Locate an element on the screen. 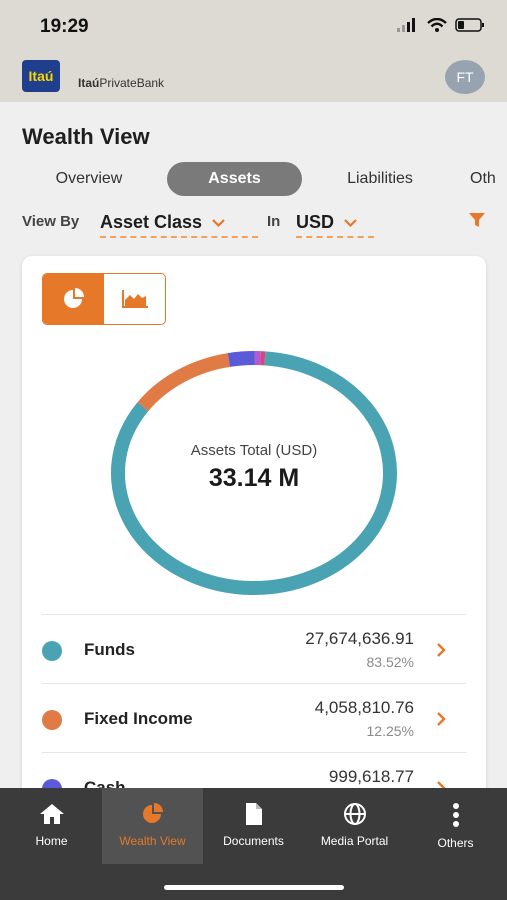 The width and height of the screenshot is (507, 900). area-chart-icon is located at coordinates (134, 299).